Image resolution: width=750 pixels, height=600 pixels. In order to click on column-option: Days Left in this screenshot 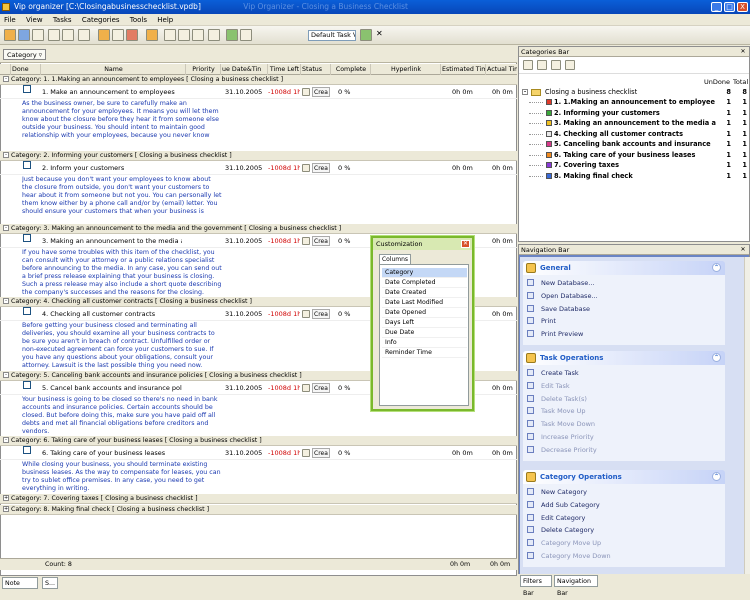, I will do `click(424, 323)`.